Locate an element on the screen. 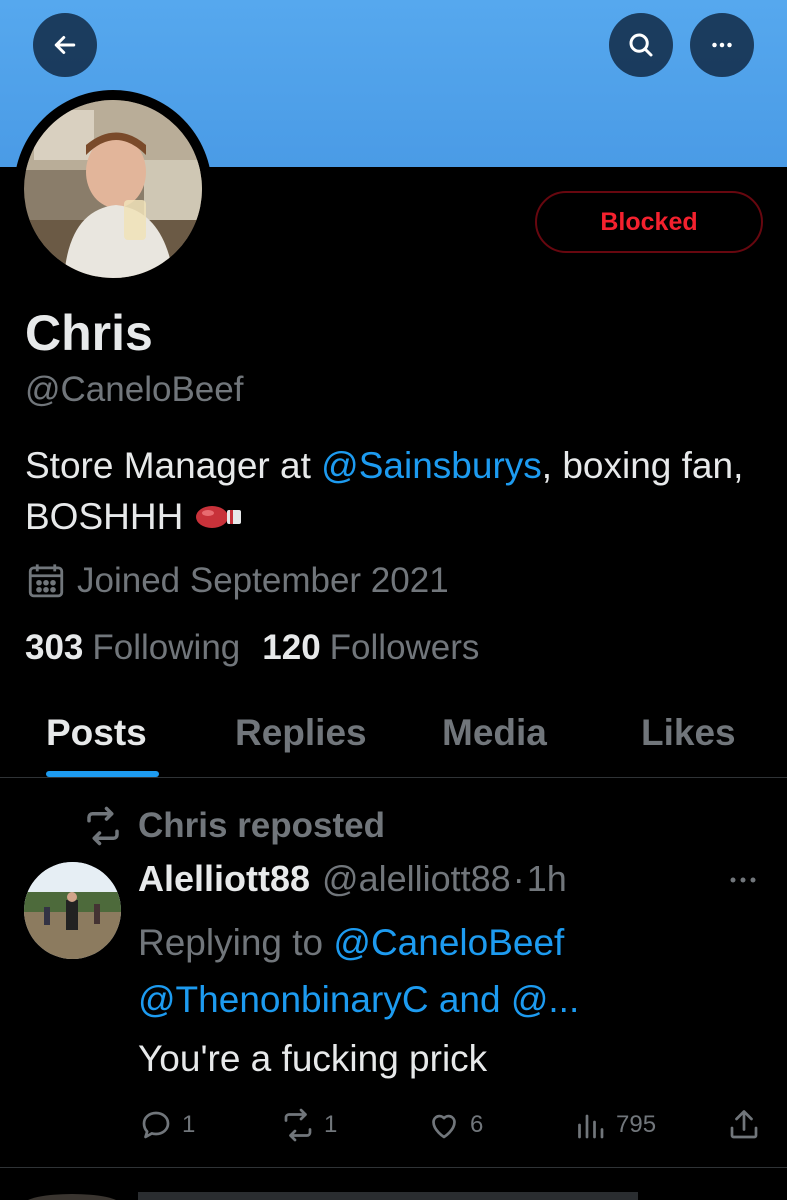 This screenshot has width=787, height=1200. tab-replies: Replies is located at coordinates (301, 733).